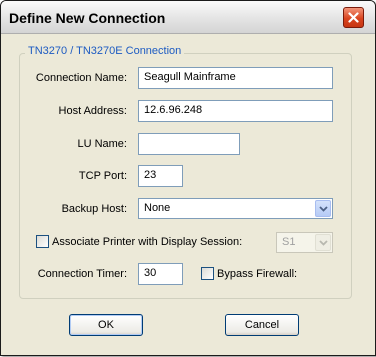 This screenshot has width=376, height=357. Describe the element at coordinates (105, 51) in the screenshot. I see `group-title: TN3270 / TN3270E Connection` at that location.